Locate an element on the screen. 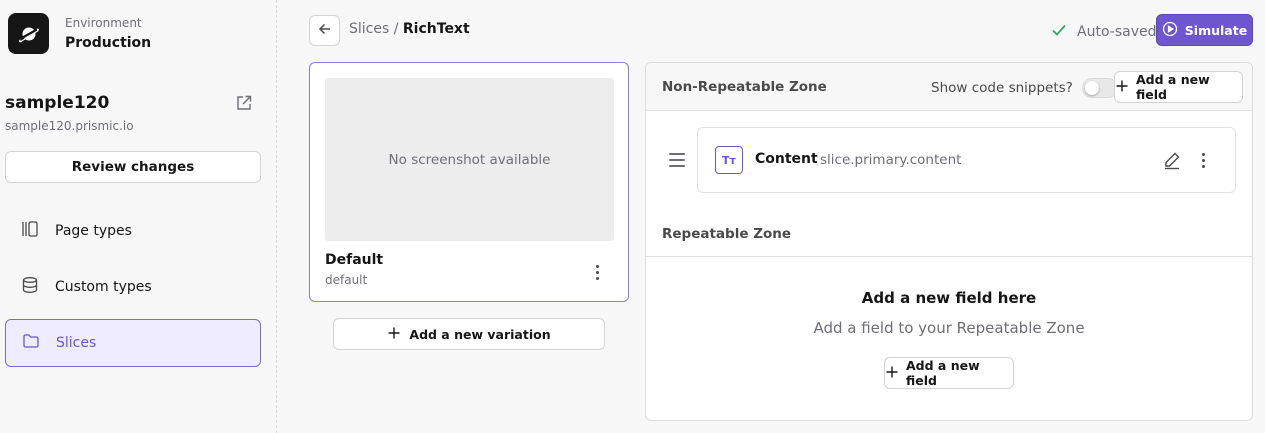 The width and height of the screenshot is (1265, 433). breadcrumb: Slices / RichText is located at coordinates (409, 29).